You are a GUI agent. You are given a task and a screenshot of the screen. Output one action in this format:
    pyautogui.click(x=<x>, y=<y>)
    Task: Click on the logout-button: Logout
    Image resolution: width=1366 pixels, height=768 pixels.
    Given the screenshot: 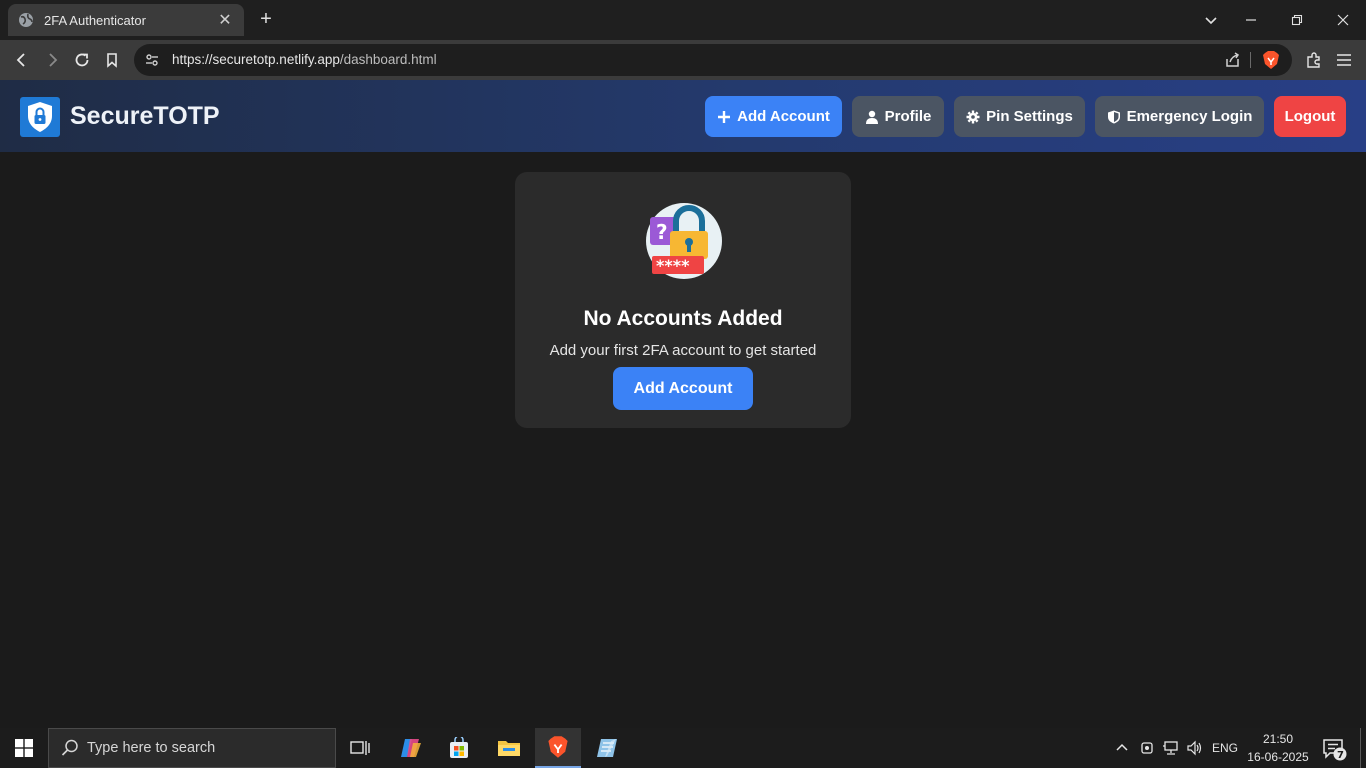 What is the action you would take?
    pyautogui.click(x=1310, y=116)
    